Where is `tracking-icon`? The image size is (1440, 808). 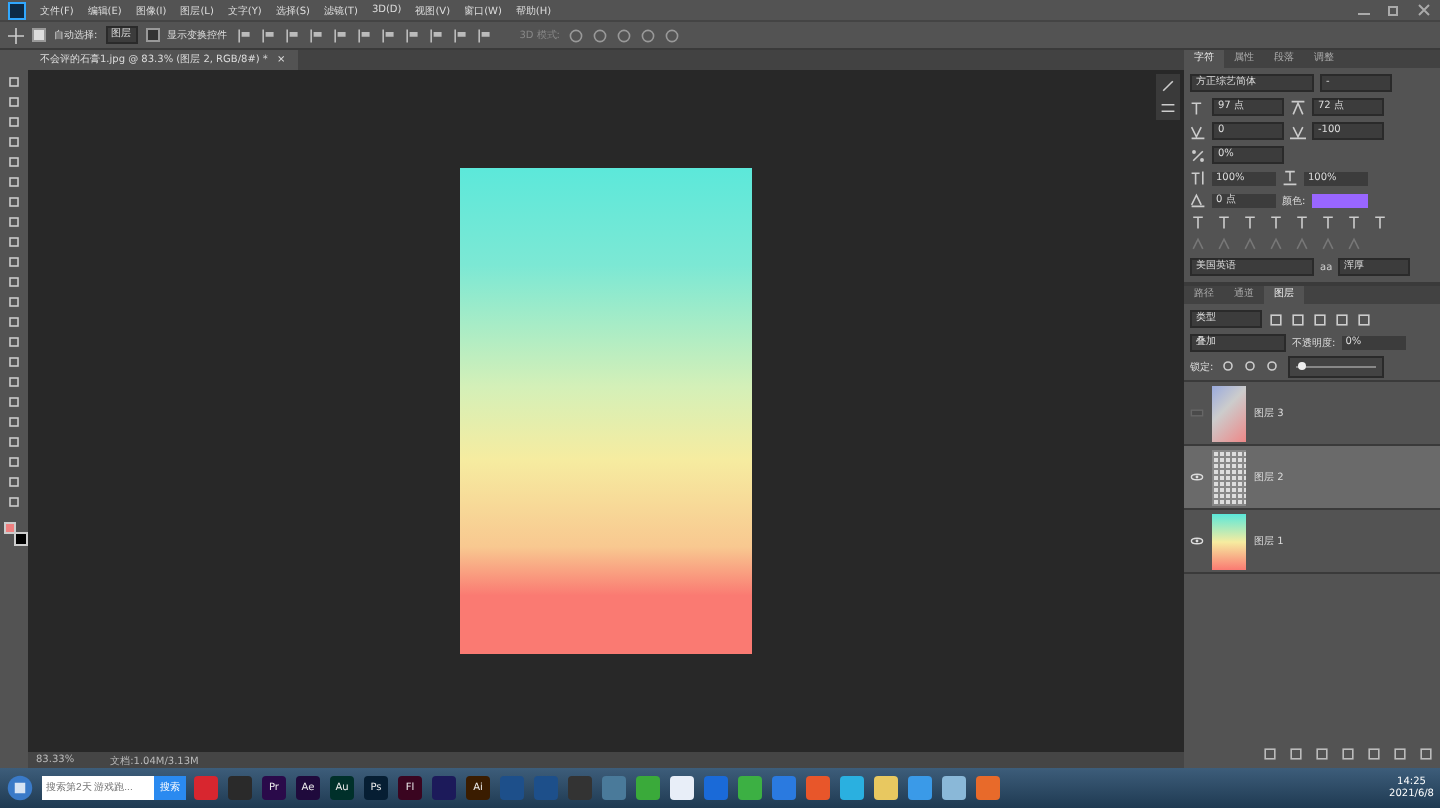 tracking-icon is located at coordinates (1298, 131).